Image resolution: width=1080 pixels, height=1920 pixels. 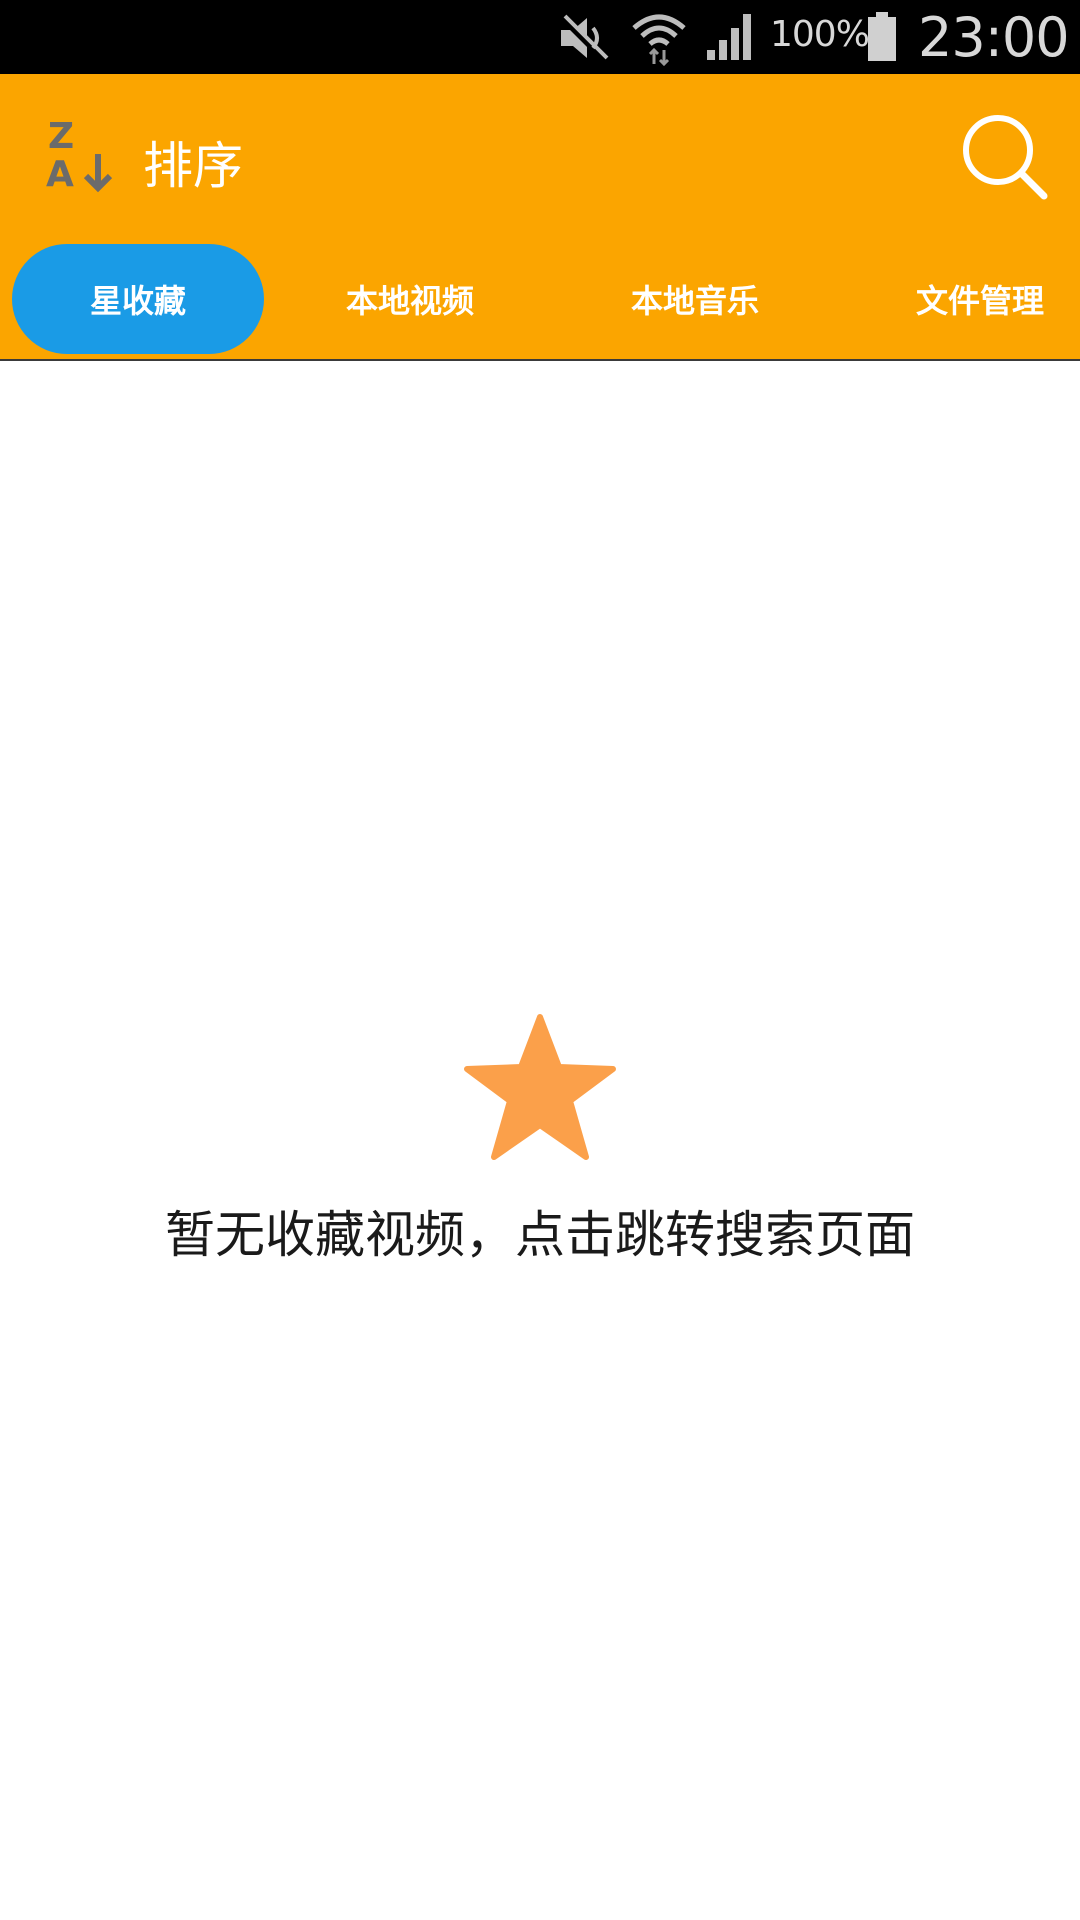 I want to click on svg-text: A, so click(x=60, y=174).